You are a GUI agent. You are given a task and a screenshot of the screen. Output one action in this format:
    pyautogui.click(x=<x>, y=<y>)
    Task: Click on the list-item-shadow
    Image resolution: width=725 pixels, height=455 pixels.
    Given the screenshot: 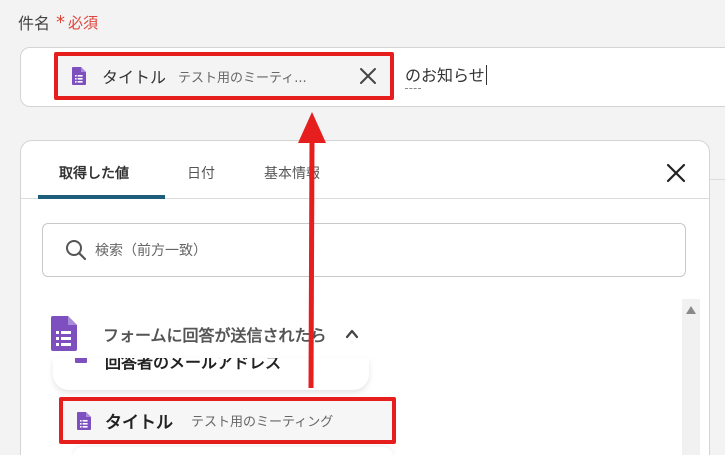 What is the action you would take?
    pyautogui.click(x=233, y=451)
    